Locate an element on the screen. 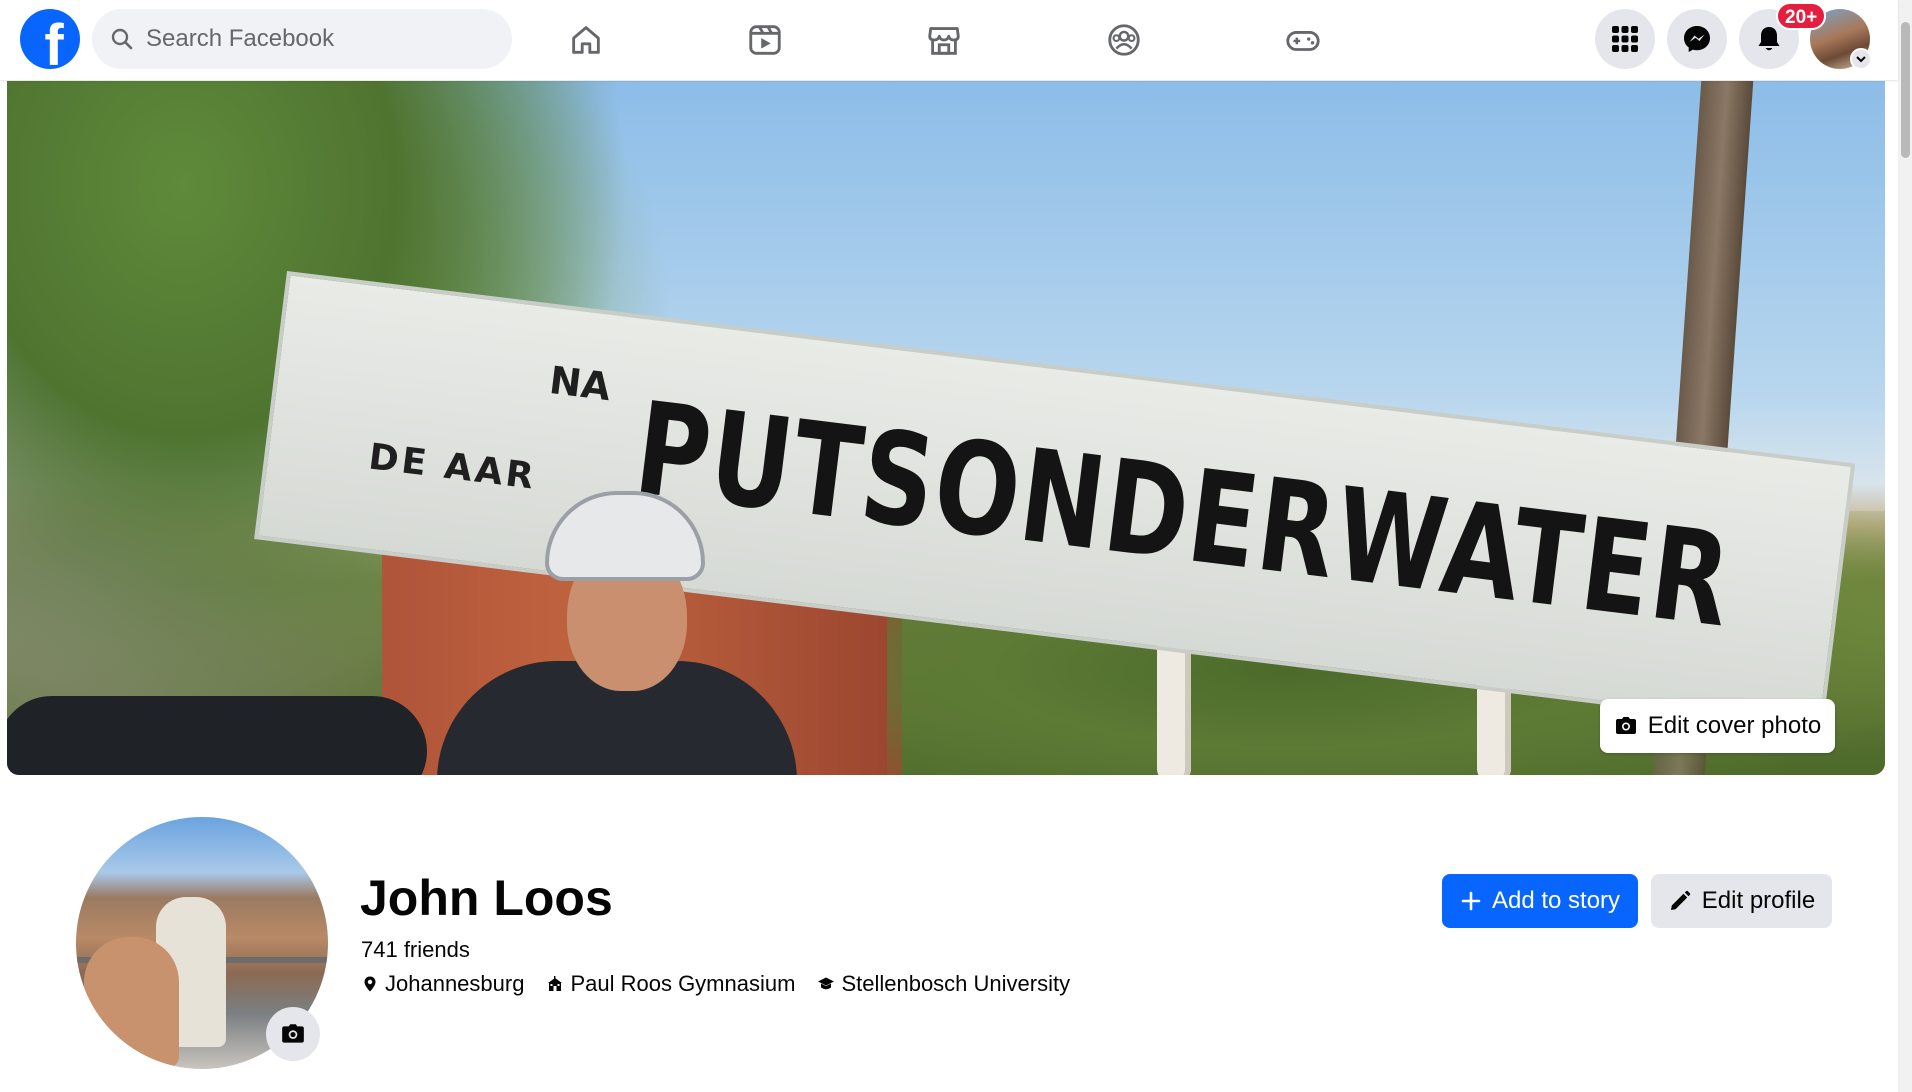 This screenshot has height=1092, width=1912. cyclist-helmet is located at coordinates (625, 536).